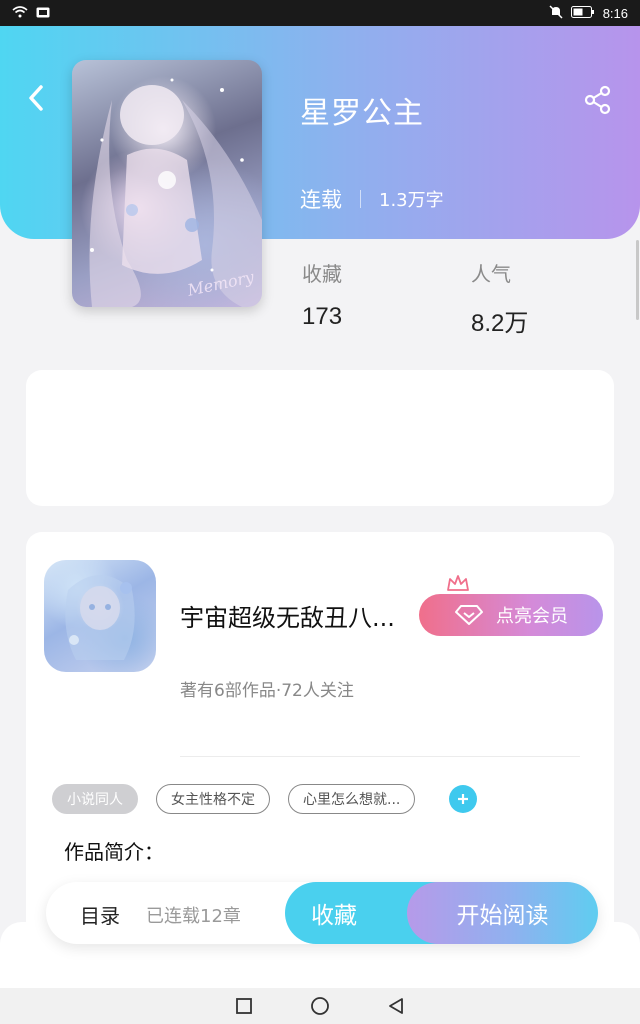  What do you see at coordinates (321, 200) in the screenshot?
I see `serial-status: 连载` at bounding box center [321, 200].